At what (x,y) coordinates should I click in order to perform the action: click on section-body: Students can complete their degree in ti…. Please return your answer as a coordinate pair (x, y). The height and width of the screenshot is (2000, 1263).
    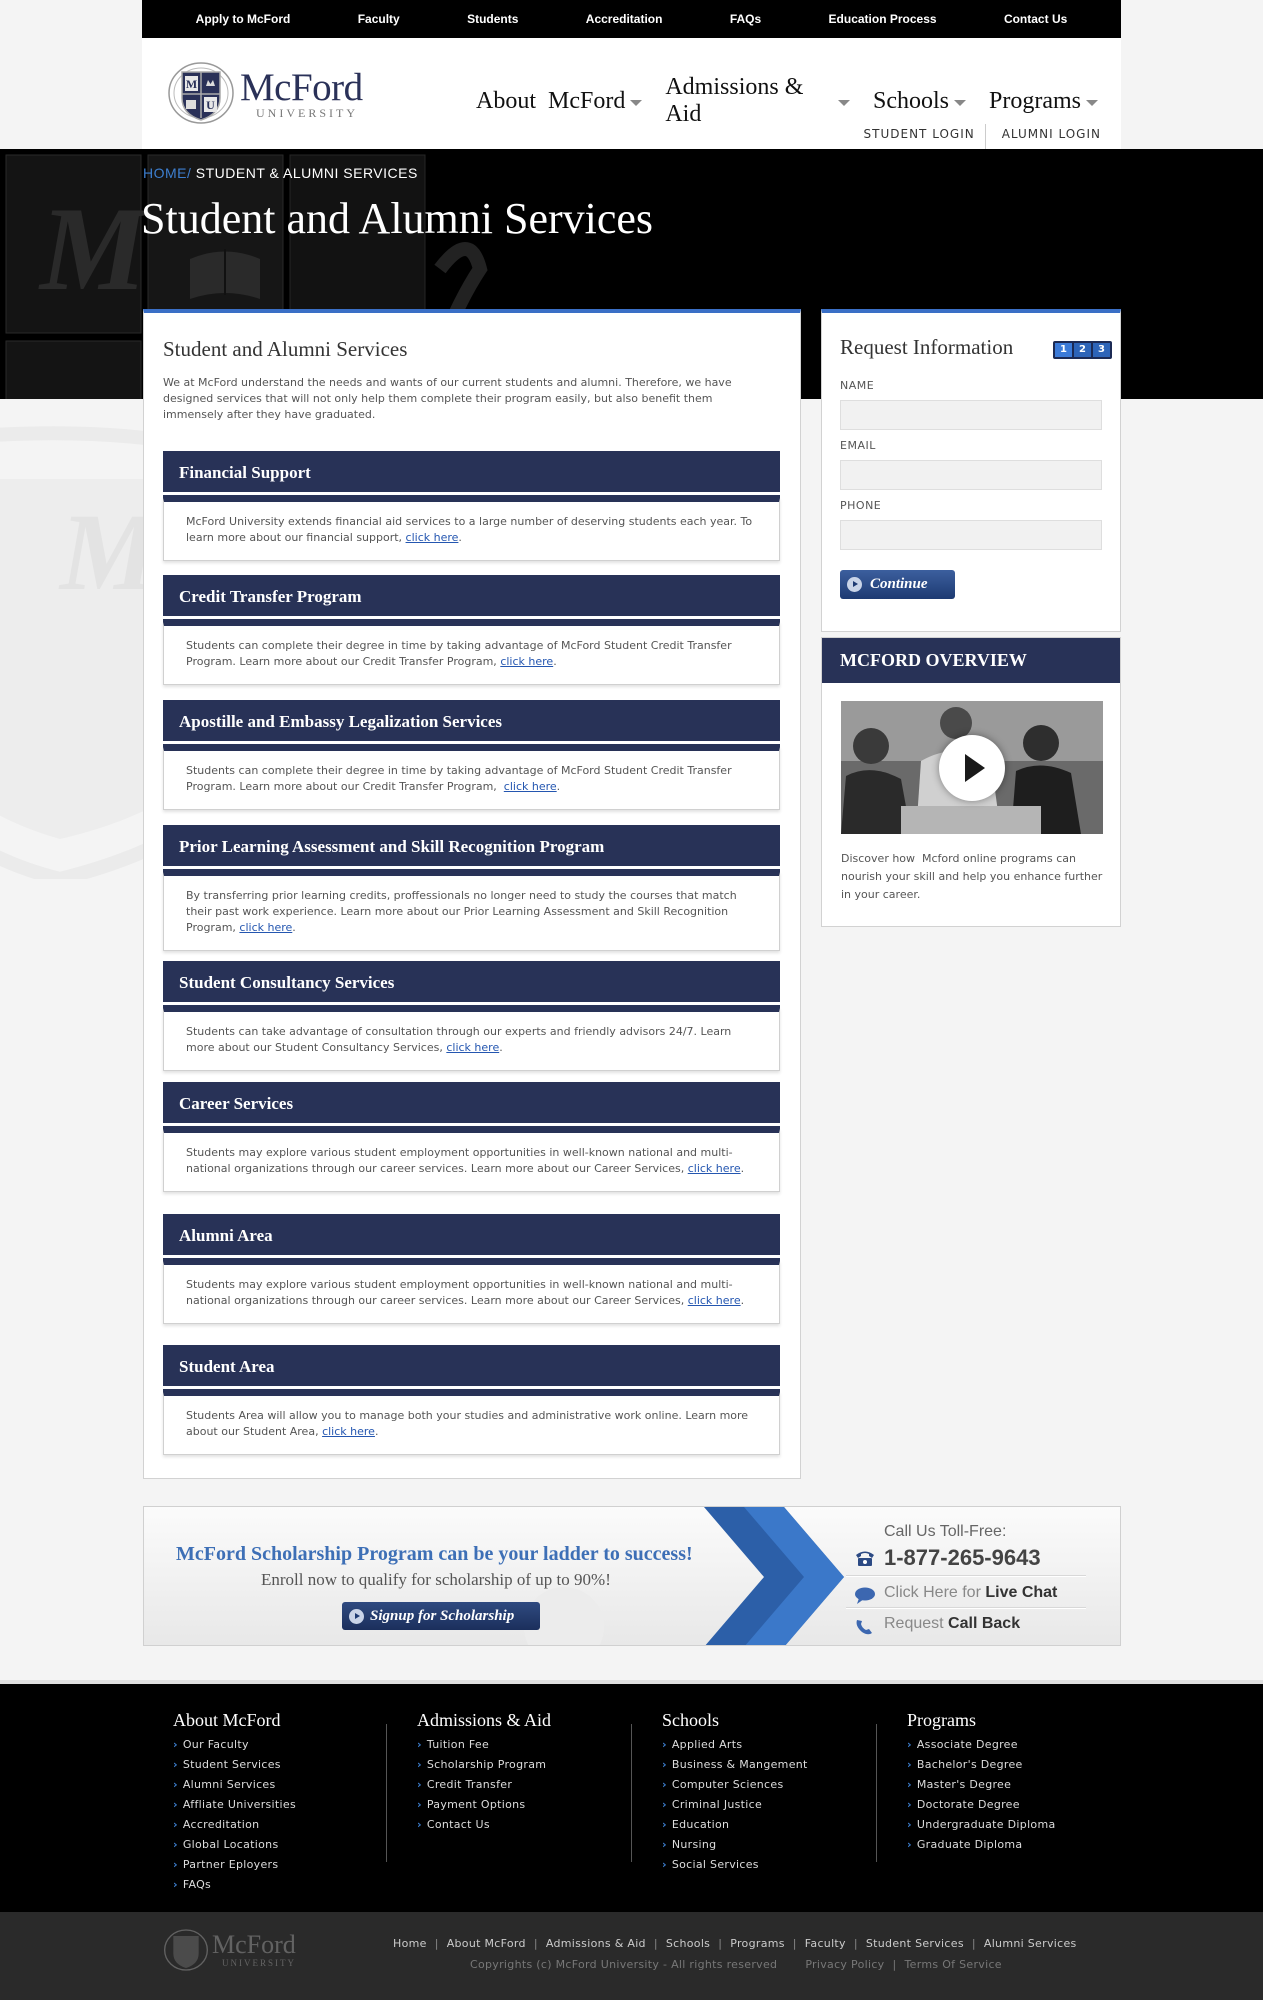
    Looking at the image, I should click on (471, 653).